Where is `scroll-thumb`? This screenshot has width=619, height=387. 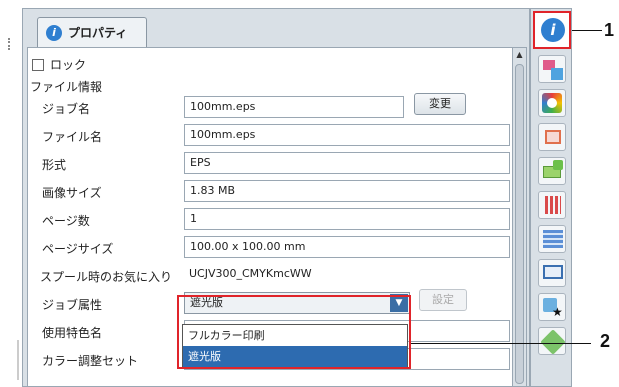
scroll-thumb is located at coordinates (519, 224).